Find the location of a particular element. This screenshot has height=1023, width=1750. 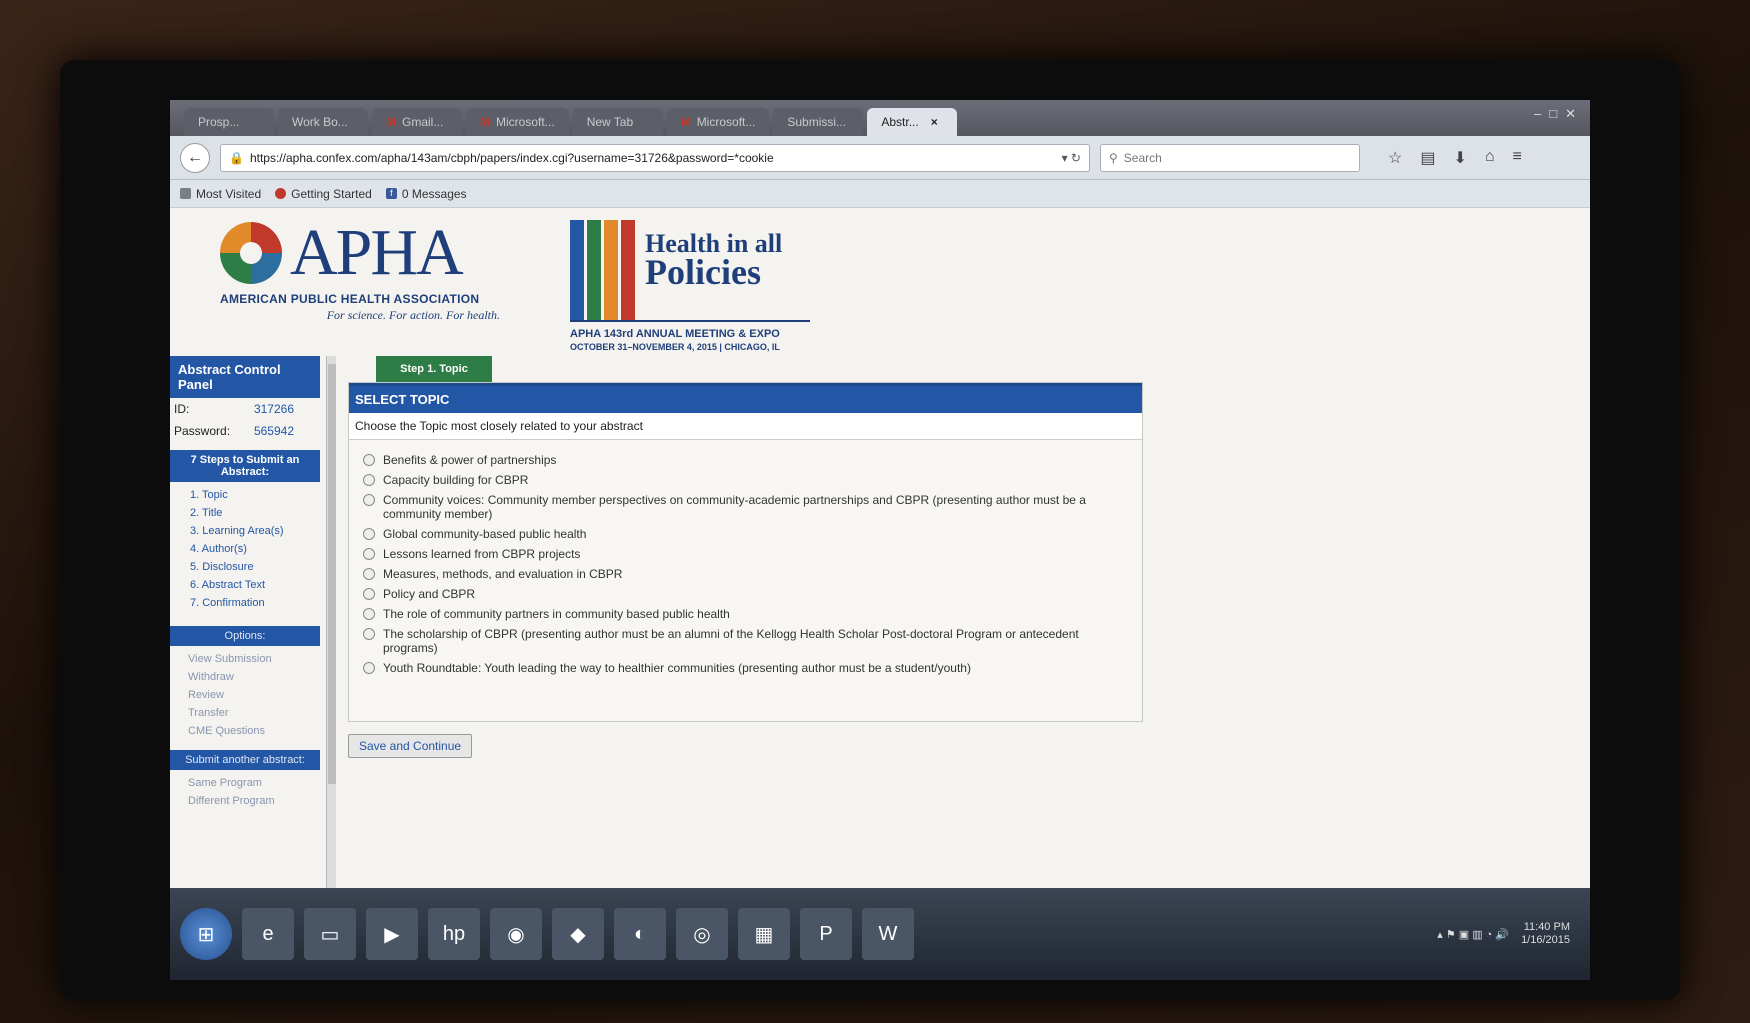

bookmark-folder-icon is located at coordinates (185, 193).